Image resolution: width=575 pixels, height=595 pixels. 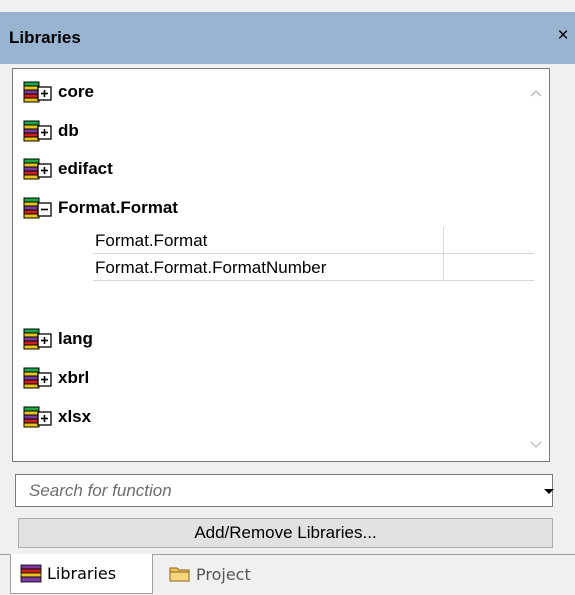 What do you see at coordinates (549, 491) in the screenshot?
I see `chevron-down-icon` at bounding box center [549, 491].